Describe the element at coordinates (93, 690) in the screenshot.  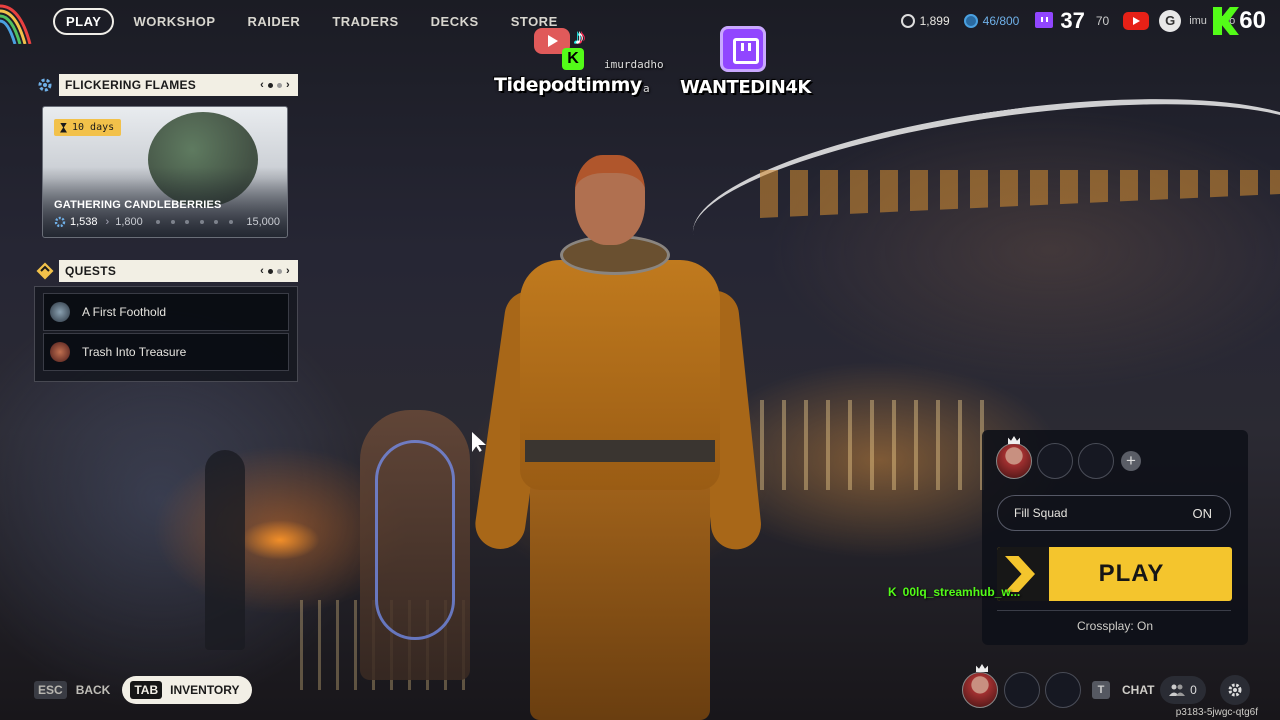
I see `back-button: BACK` at that location.